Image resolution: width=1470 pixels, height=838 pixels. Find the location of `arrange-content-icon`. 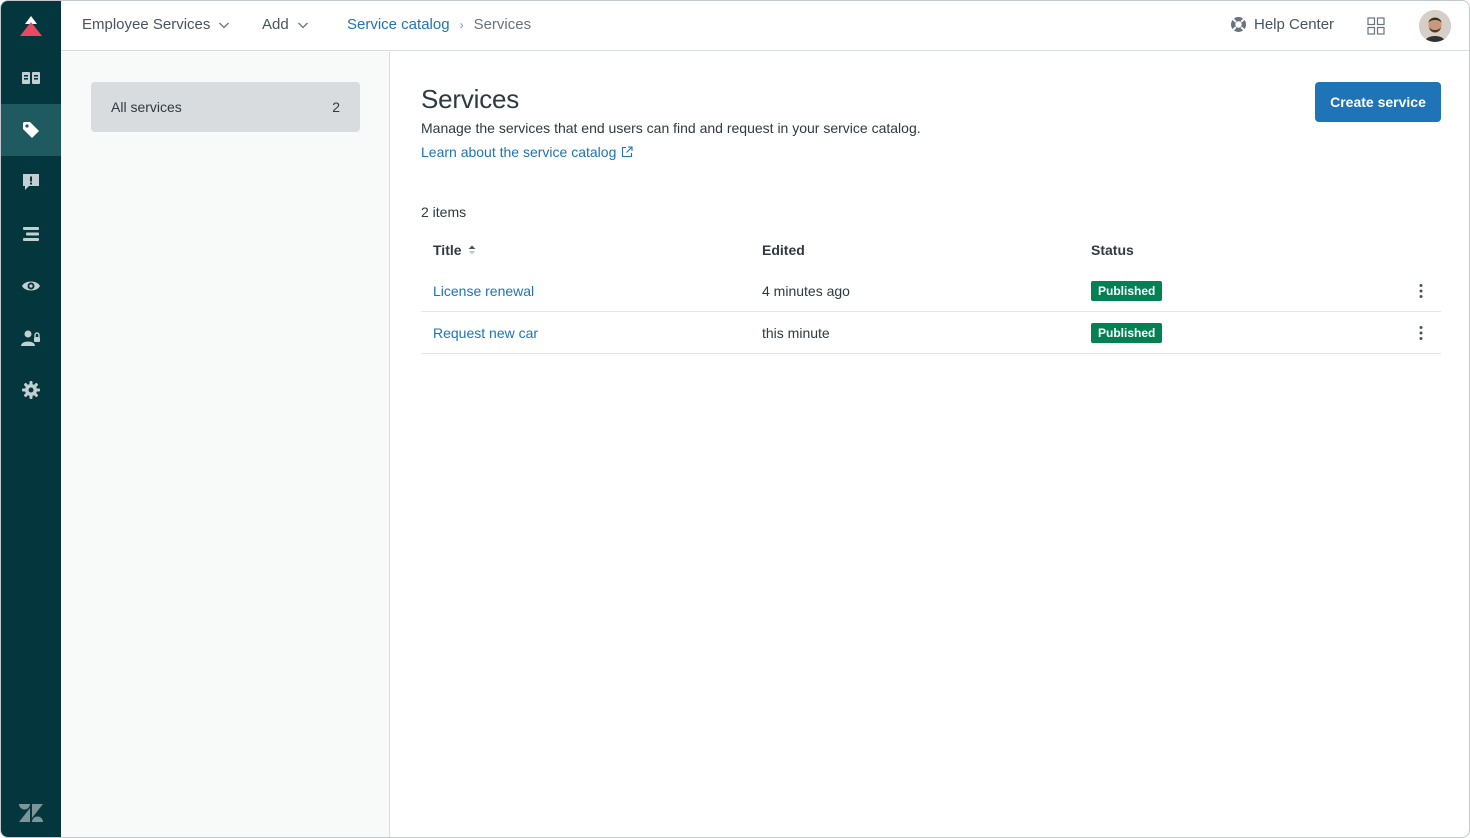

arrange-content-icon is located at coordinates (31, 234).